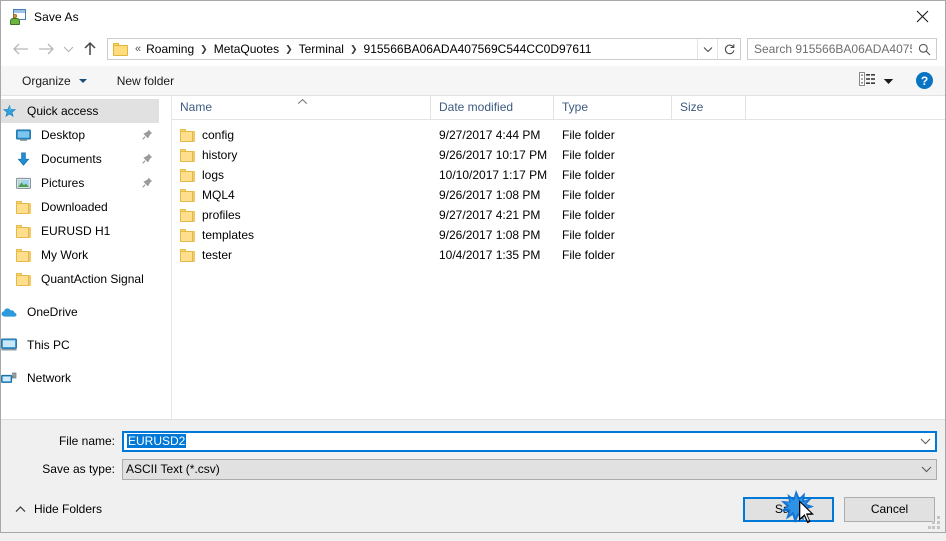 Image resolution: width=946 pixels, height=541 pixels. I want to click on save-as-type-select: ASCII Text (*.csv), so click(529, 469).